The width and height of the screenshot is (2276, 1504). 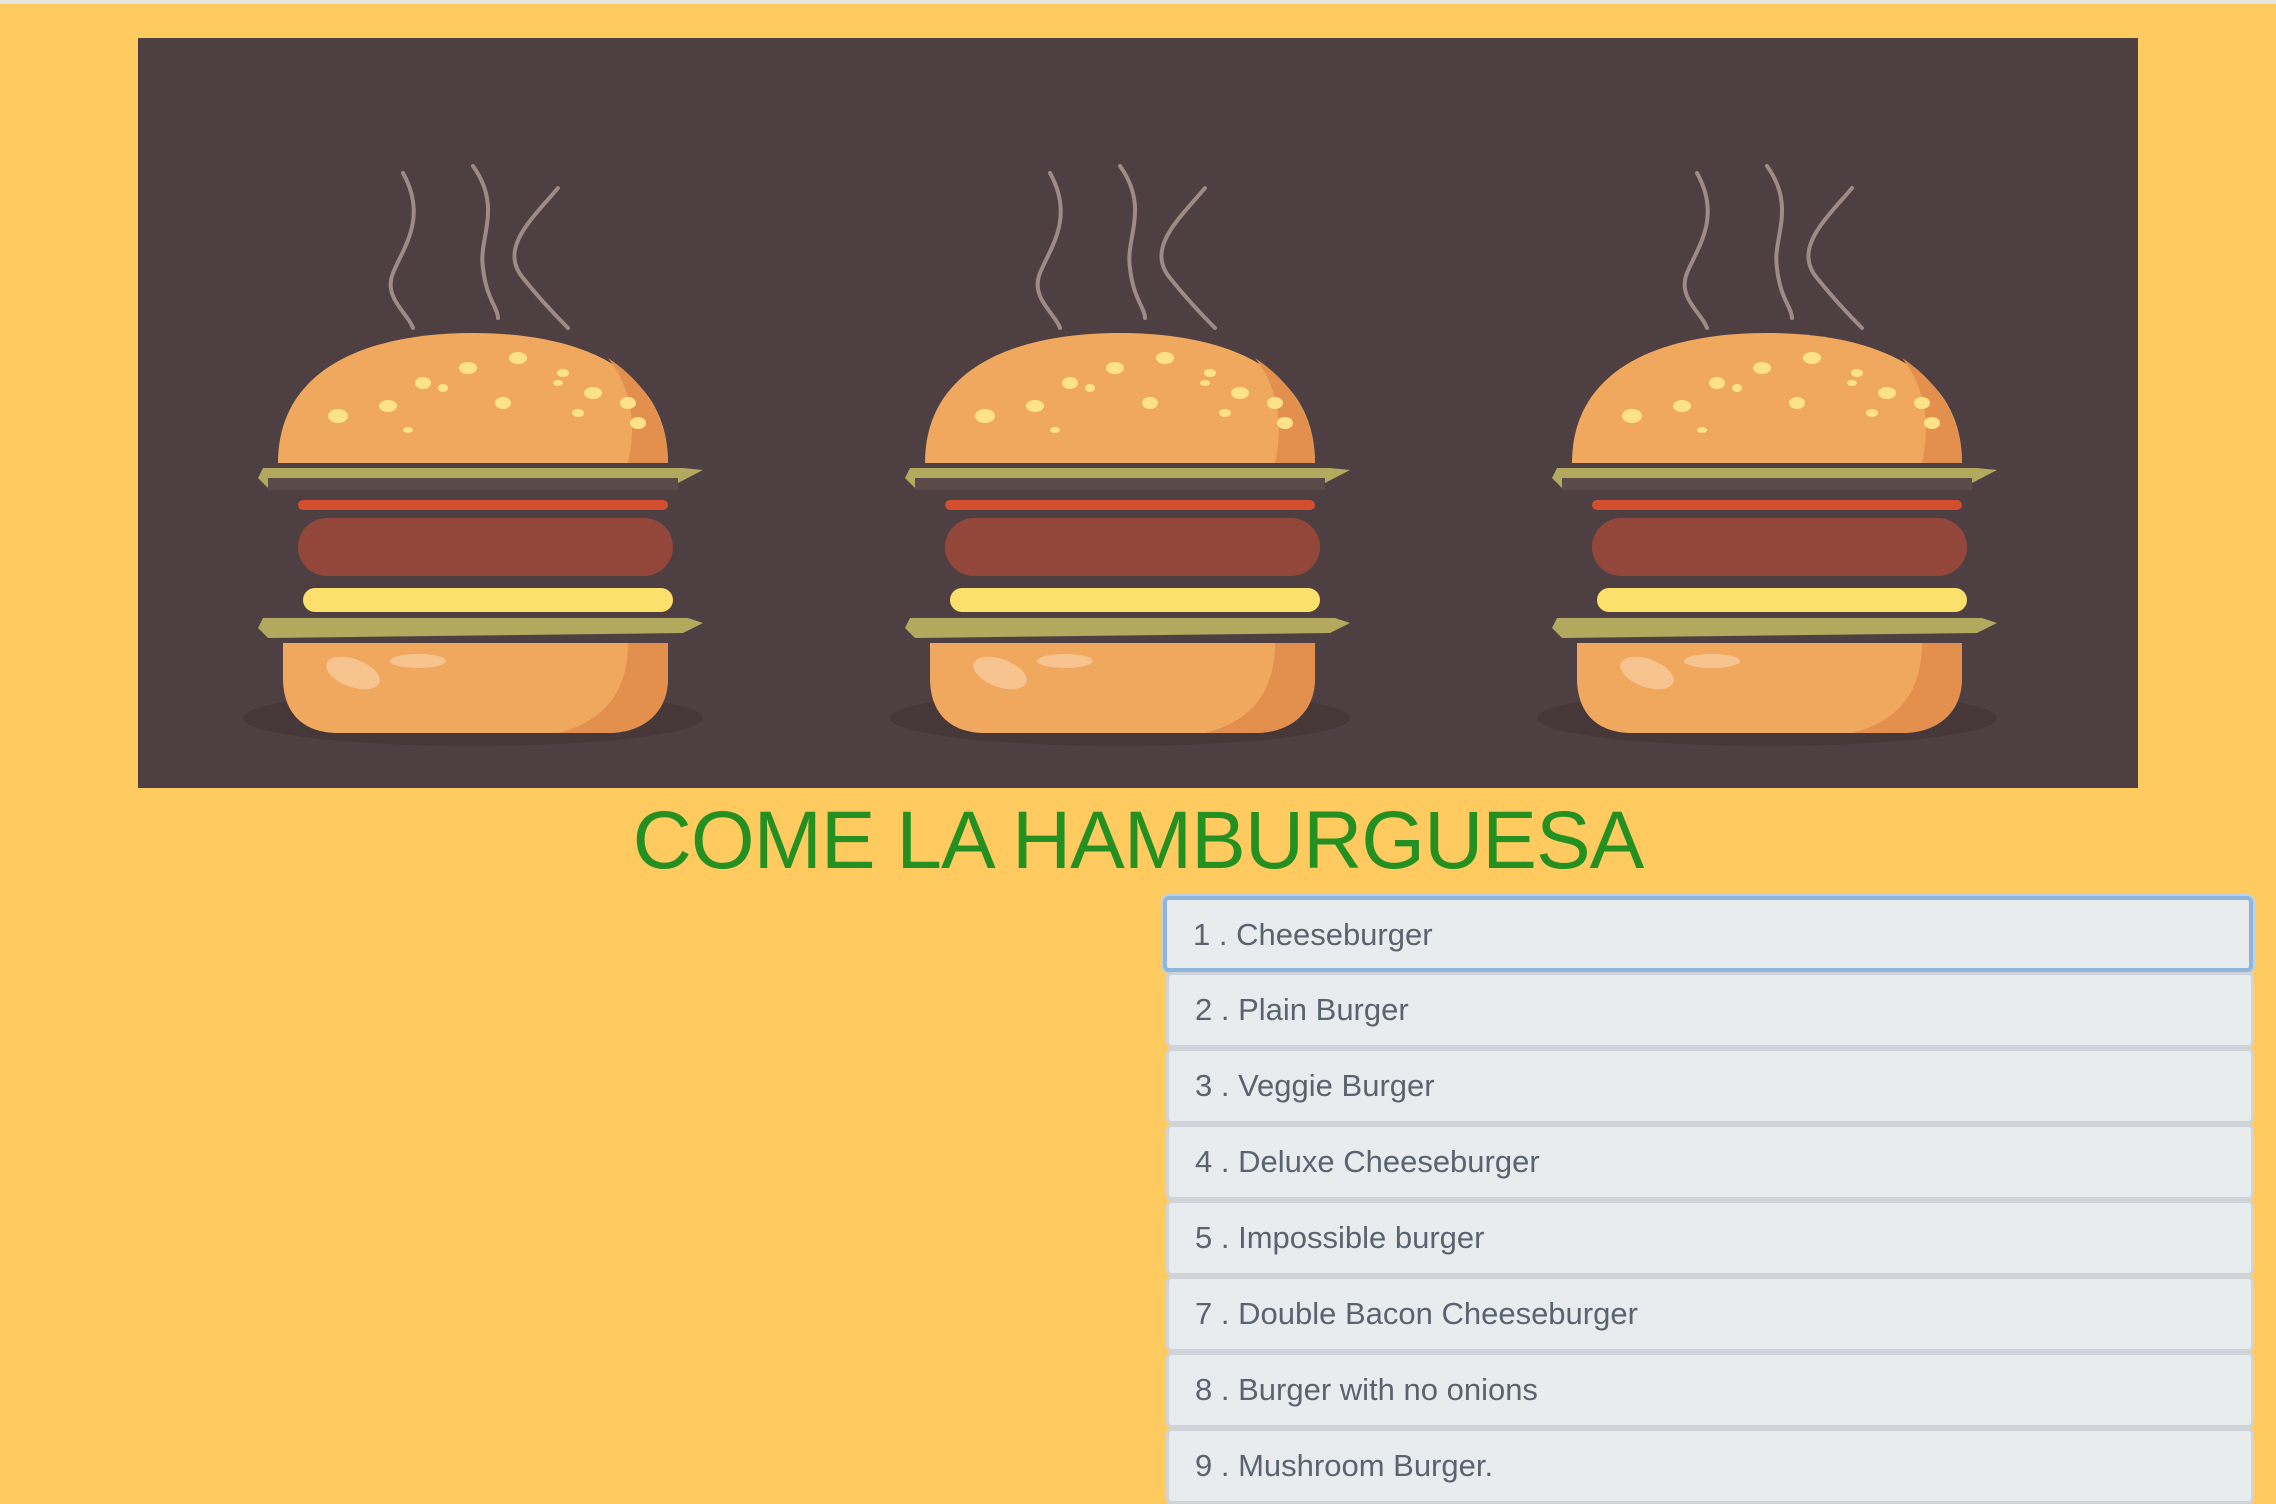 I want to click on list-item-number: 2, so click(x=1204, y=1009).